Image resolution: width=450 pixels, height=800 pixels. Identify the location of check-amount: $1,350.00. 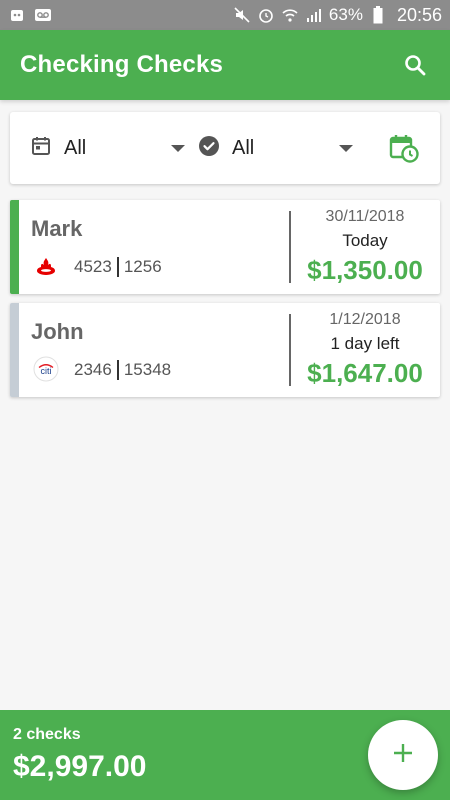
(365, 270).